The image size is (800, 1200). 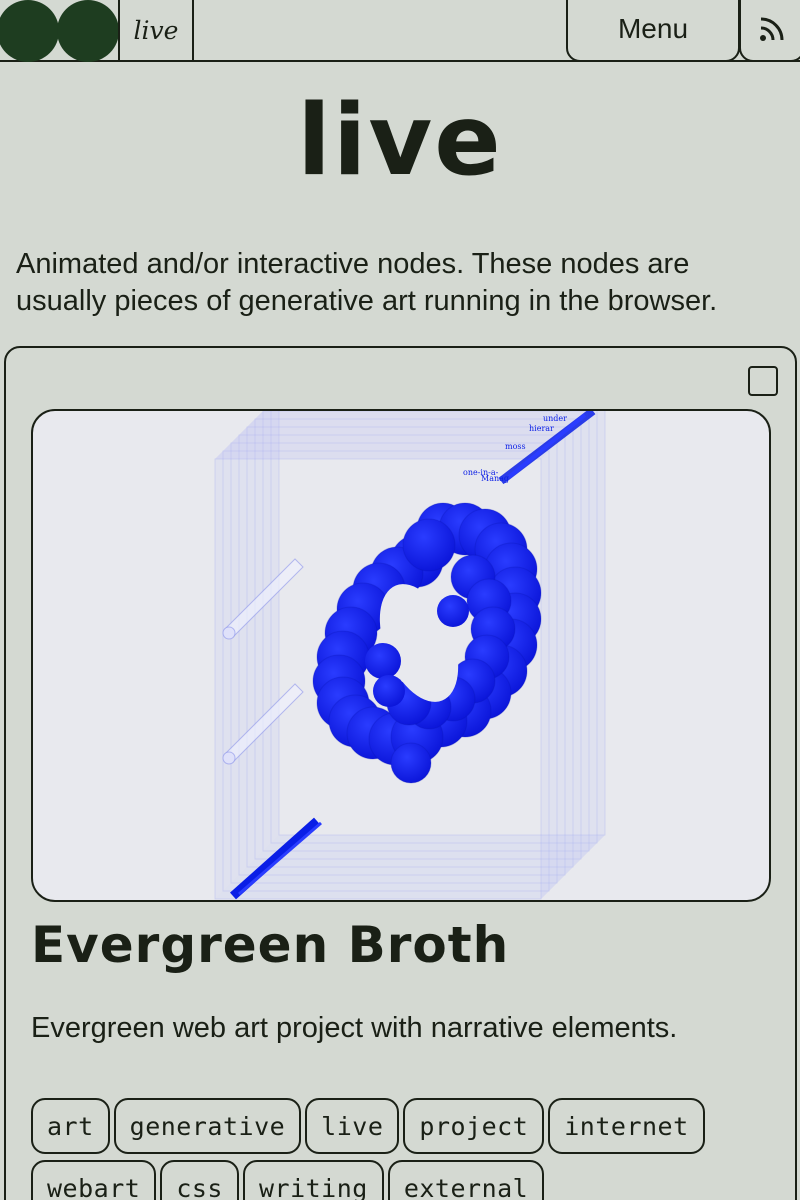 I want to click on rss-icon, so click(x=772, y=29).